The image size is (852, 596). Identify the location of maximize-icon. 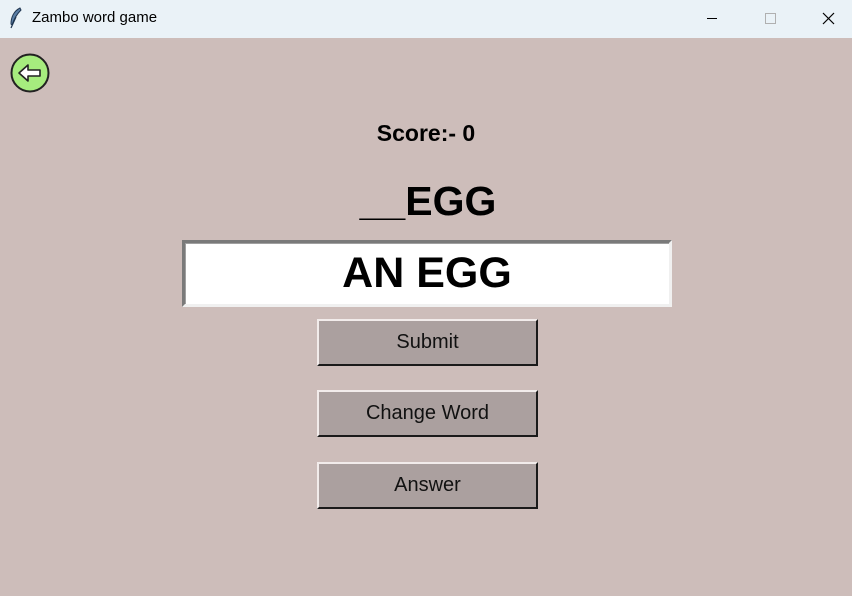
(770, 18).